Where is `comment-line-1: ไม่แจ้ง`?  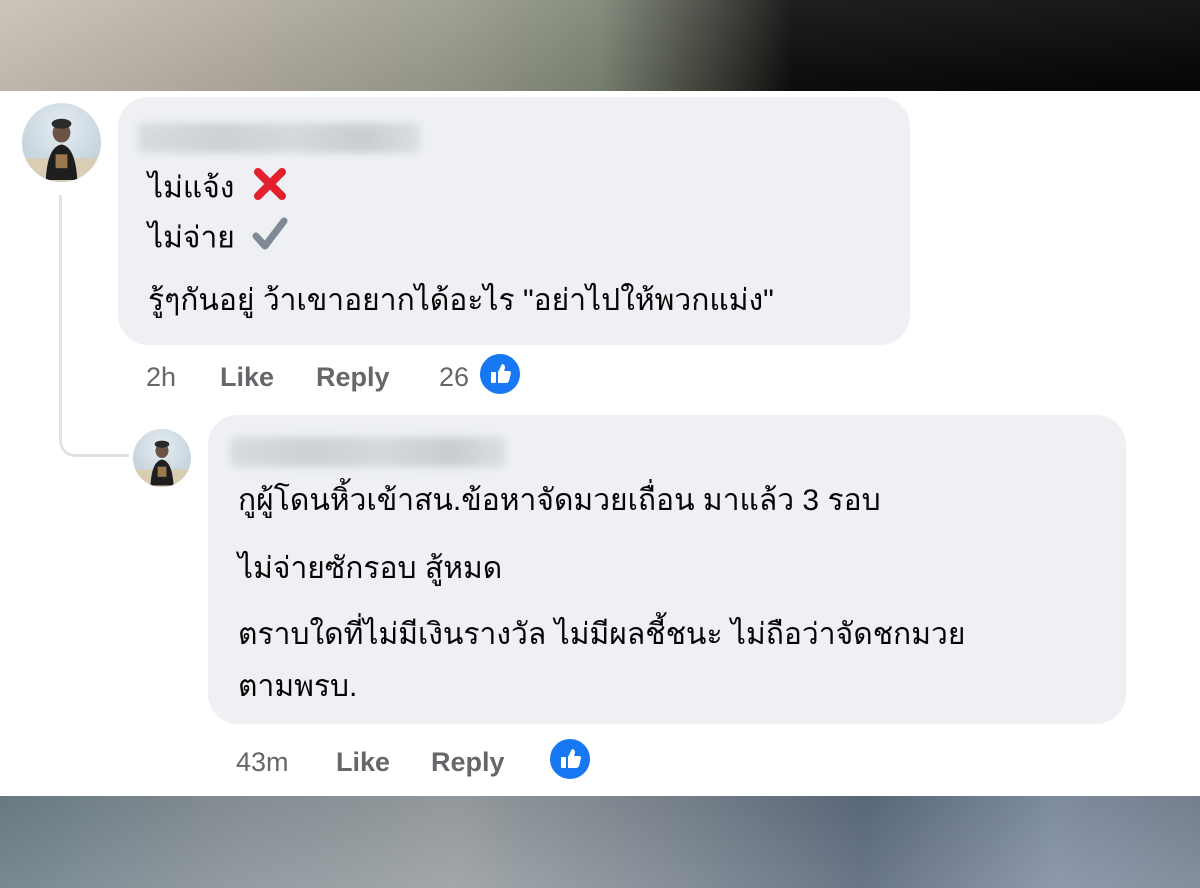
comment-line-1: ไม่แจ้ง is located at coordinates (218, 189).